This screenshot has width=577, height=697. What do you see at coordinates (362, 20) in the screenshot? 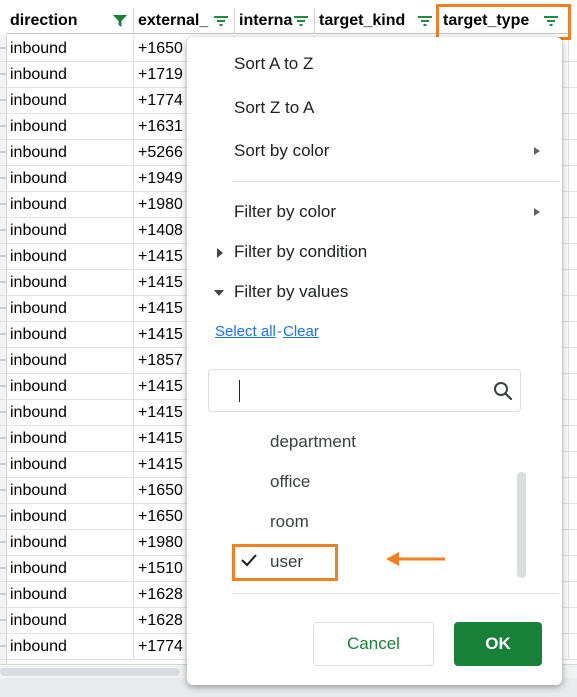
I see `column-header-label: target_kind` at bounding box center [362, 20].